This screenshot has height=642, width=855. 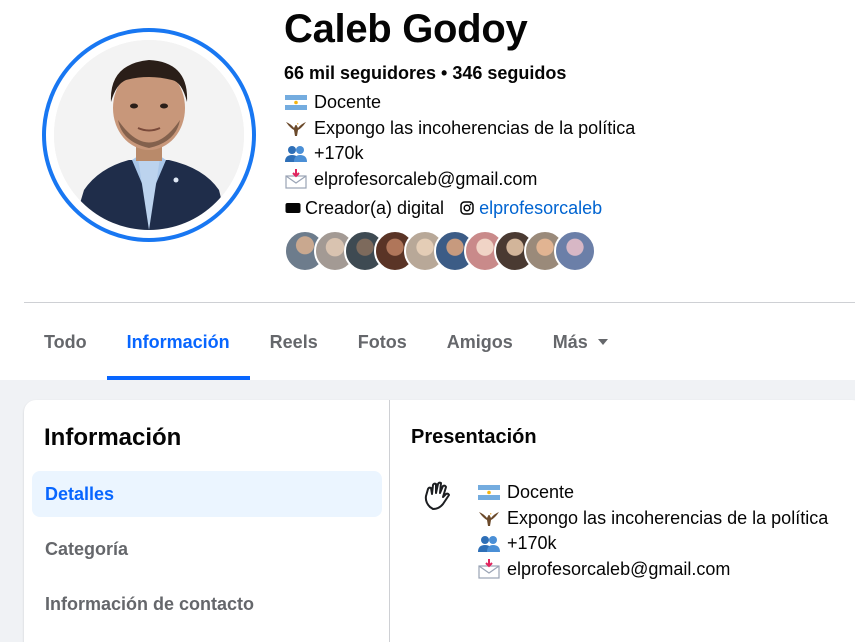 What do you see at coordinates (532, 543) in the screenshot?
I see `presentation-text: +170k` at bounding box center [532, 543].